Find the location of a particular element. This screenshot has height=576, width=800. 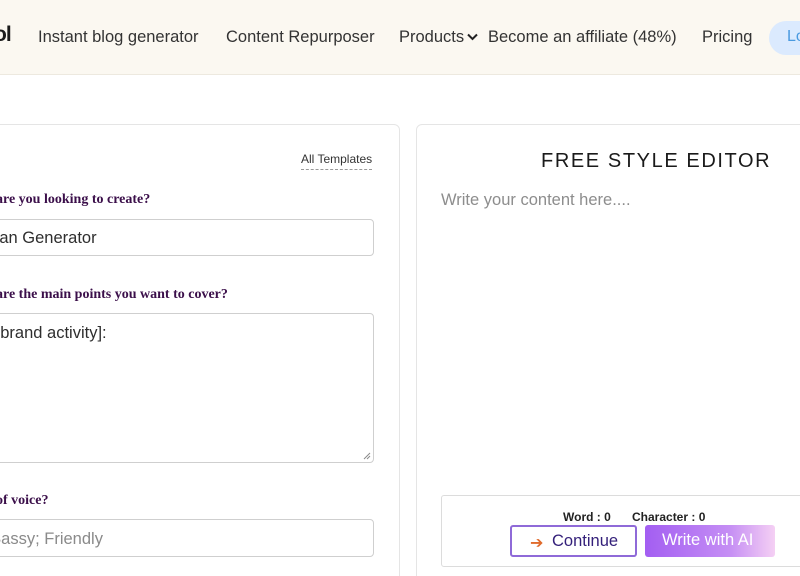

main-points-textarea: ur brand activity]: is located at coordinates (187, 388).